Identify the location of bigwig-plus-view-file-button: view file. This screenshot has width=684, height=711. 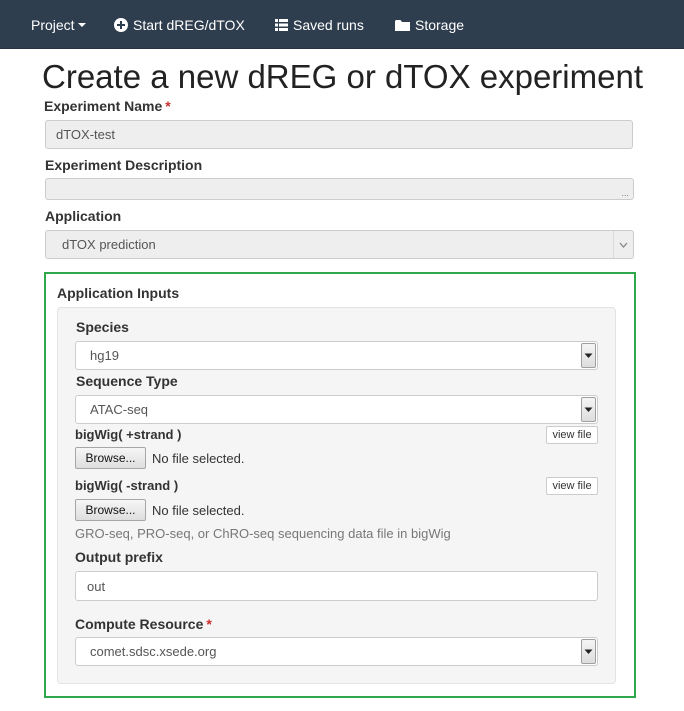
(572, 435).